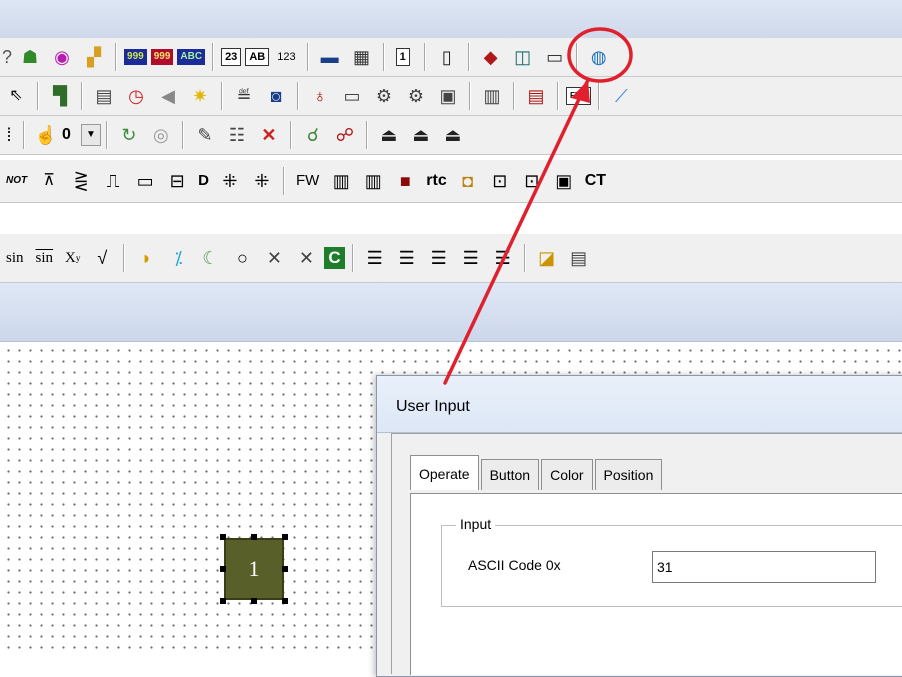  What do you see at coordinates (262, 181) in the screenshot?
I see `dots-alt-icon: ⁜` at bounding box center [262, 181].